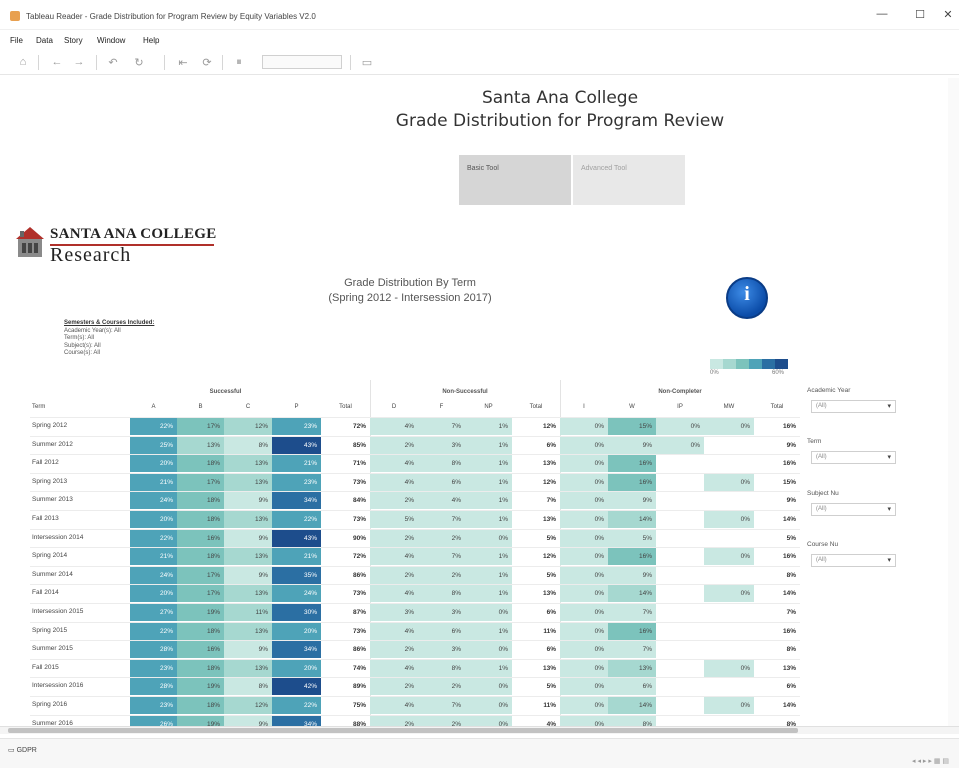 The width and height of the screenshot is (959, 768). I want to click on forward-icon: →, so click(79, 62).